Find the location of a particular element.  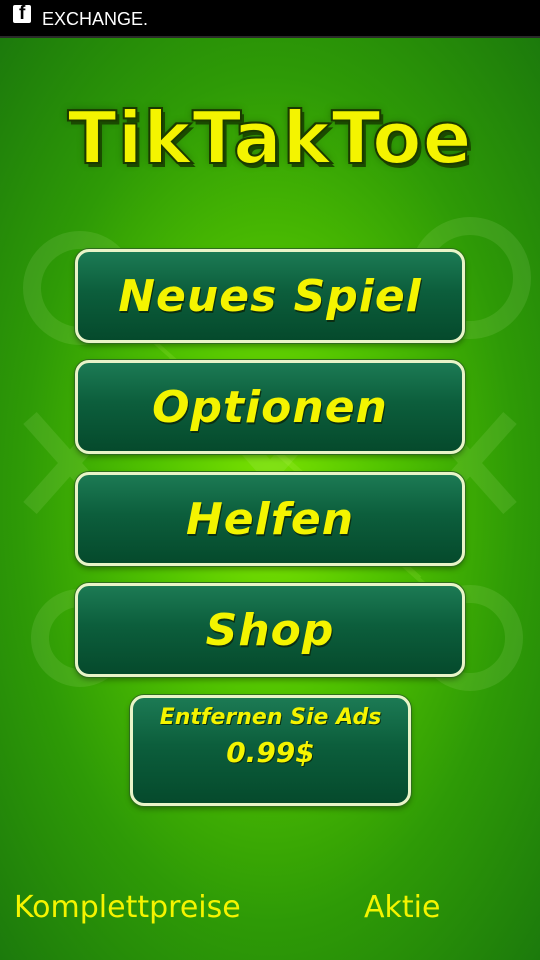

share-link: Aktie is located at coordinates (402, 908).